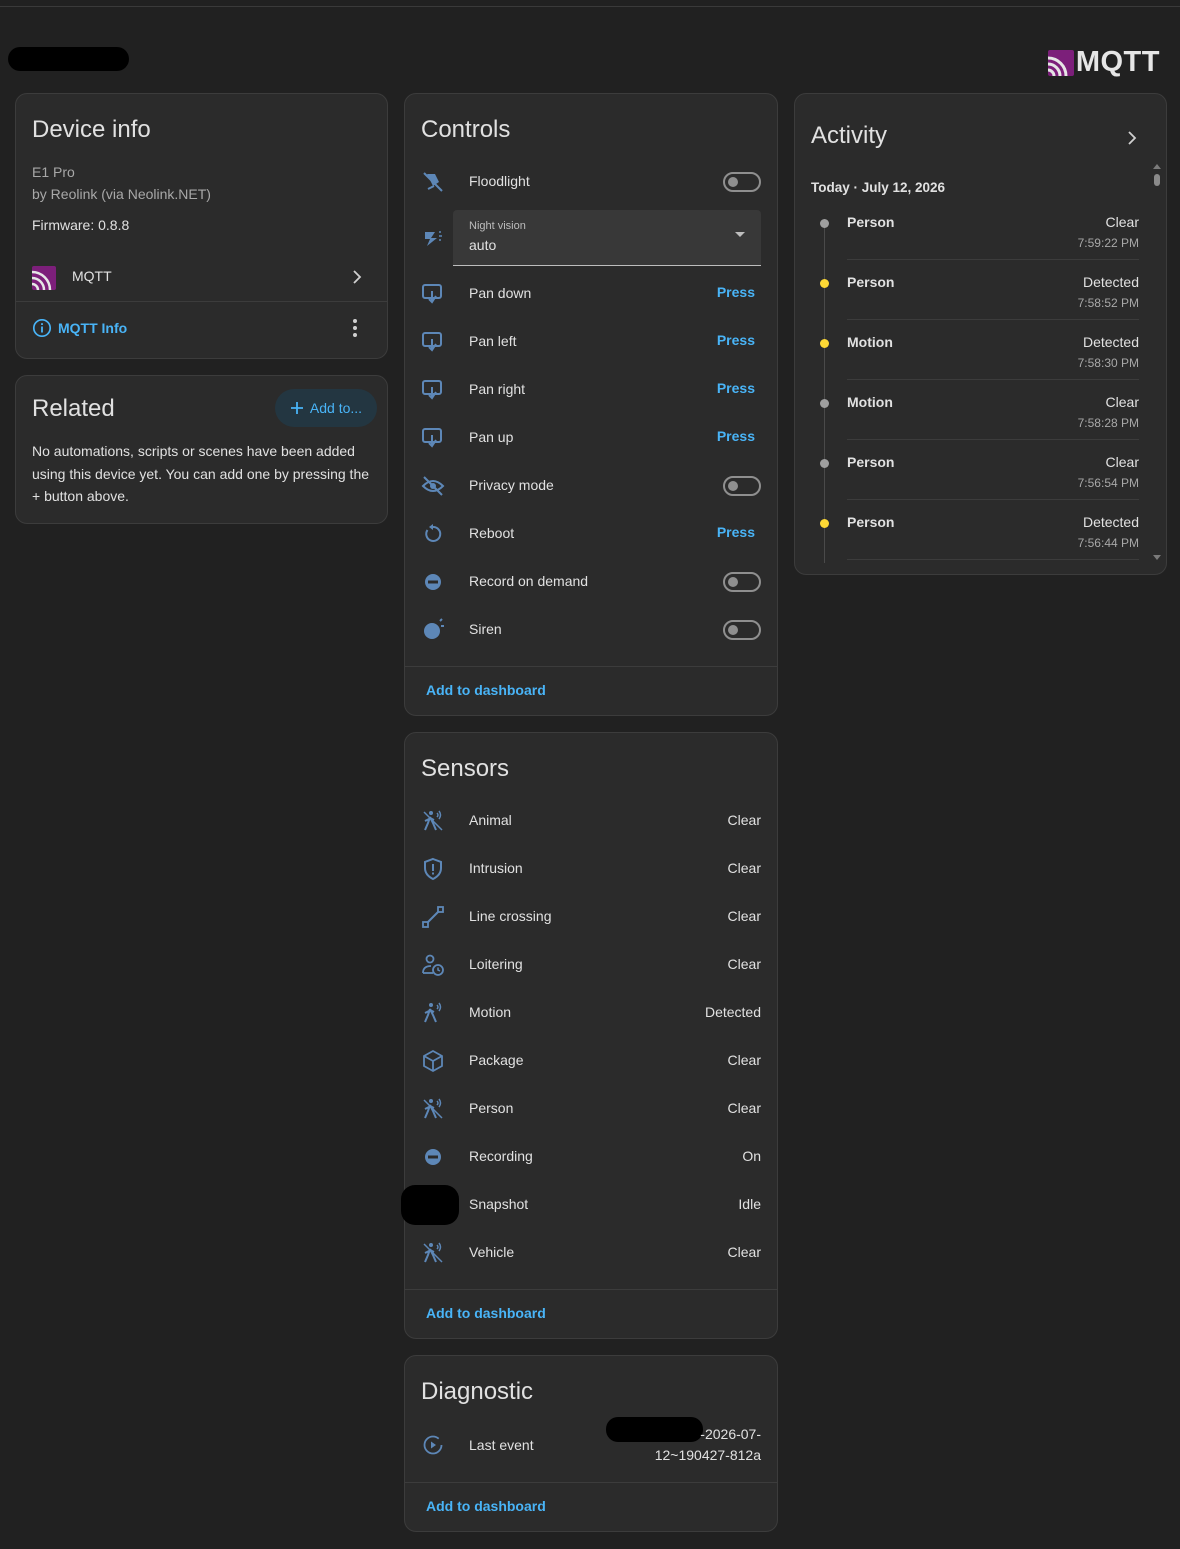  What do you see at coordinates (92, 276) in the screenshot?
I see `integration-label: MQTT` at bounding box center [92, 276].